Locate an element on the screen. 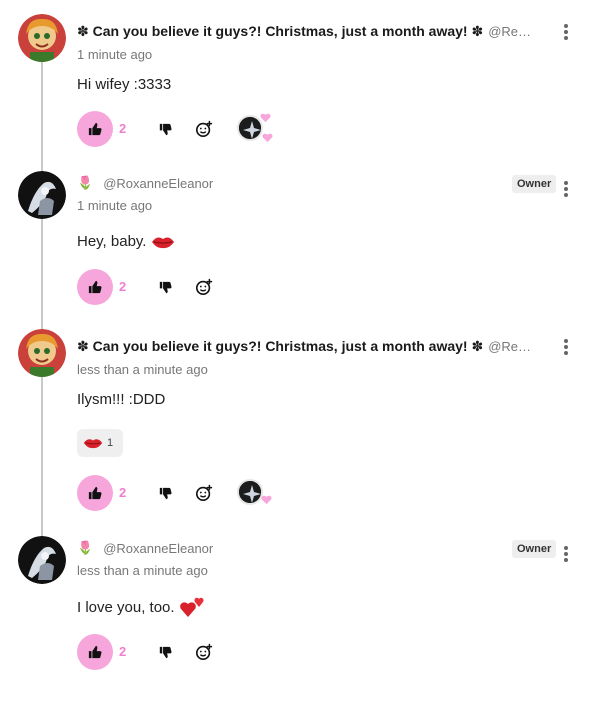 The image size is (595, 701). comment-text: Hi wifey :3333 is located at coordinates (124, 84).